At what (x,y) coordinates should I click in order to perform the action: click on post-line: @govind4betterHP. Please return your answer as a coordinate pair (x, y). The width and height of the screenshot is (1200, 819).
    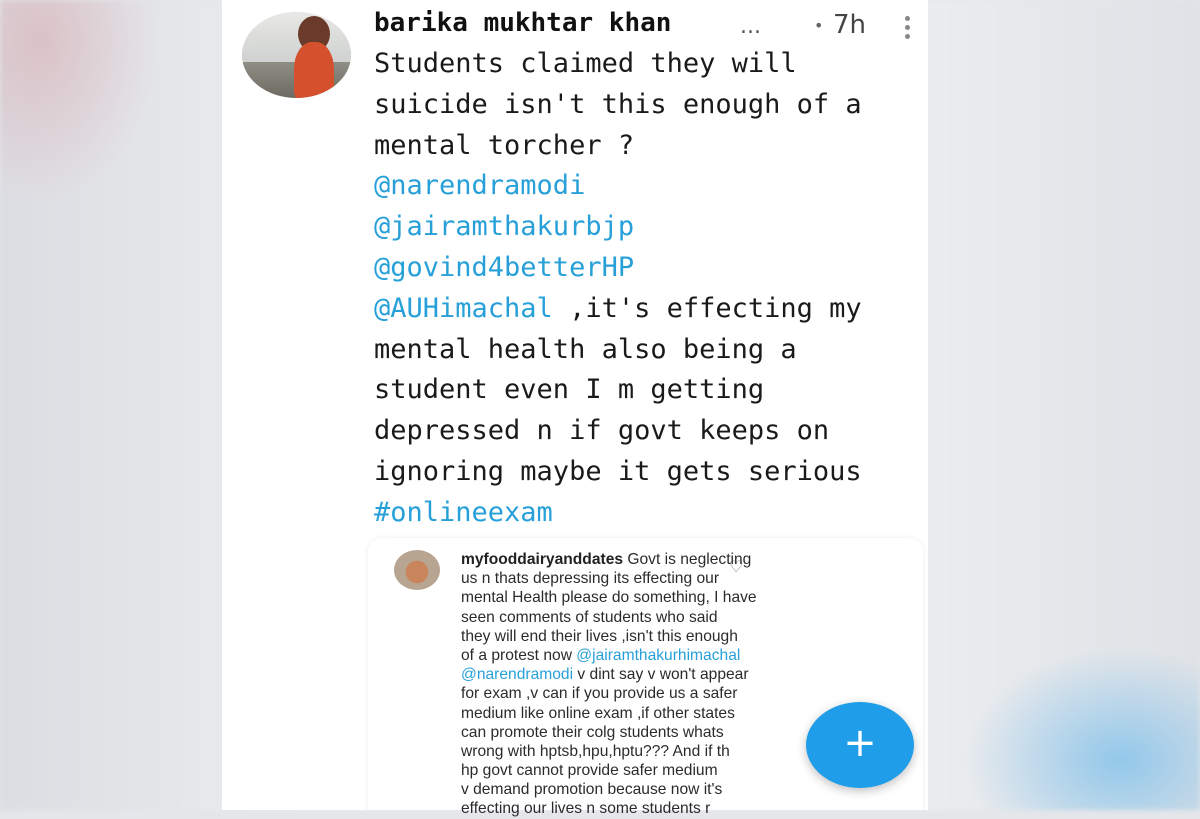
    Looking at the image, I should click on (646, 268).